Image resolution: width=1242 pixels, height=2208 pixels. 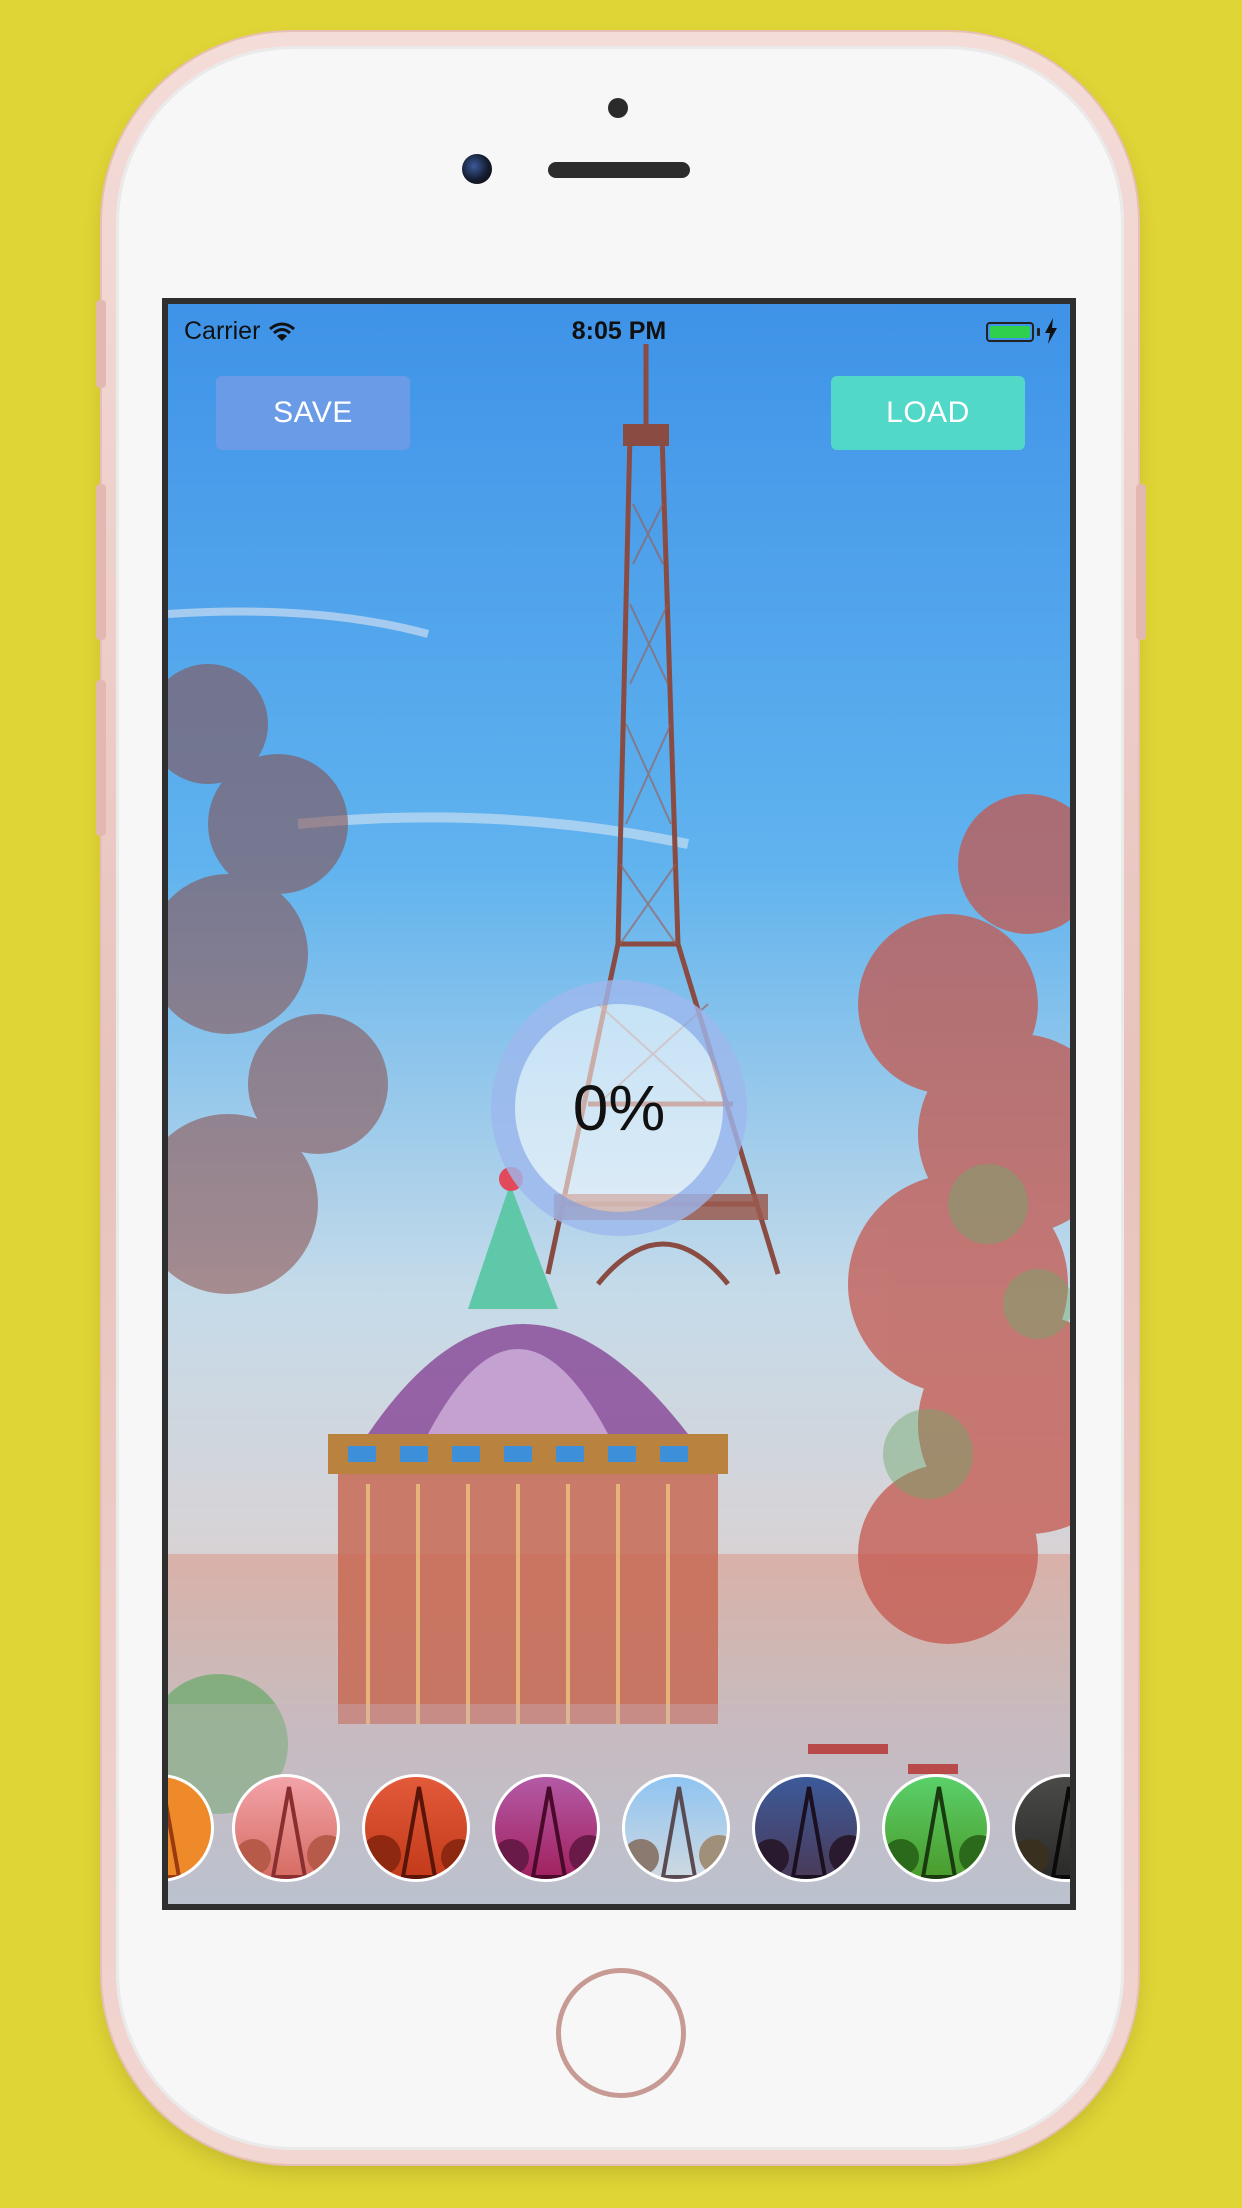 What do you see at coordinates (477, 169) in the screenshot?
I see `front-camera` at bounding box center [477, 169].